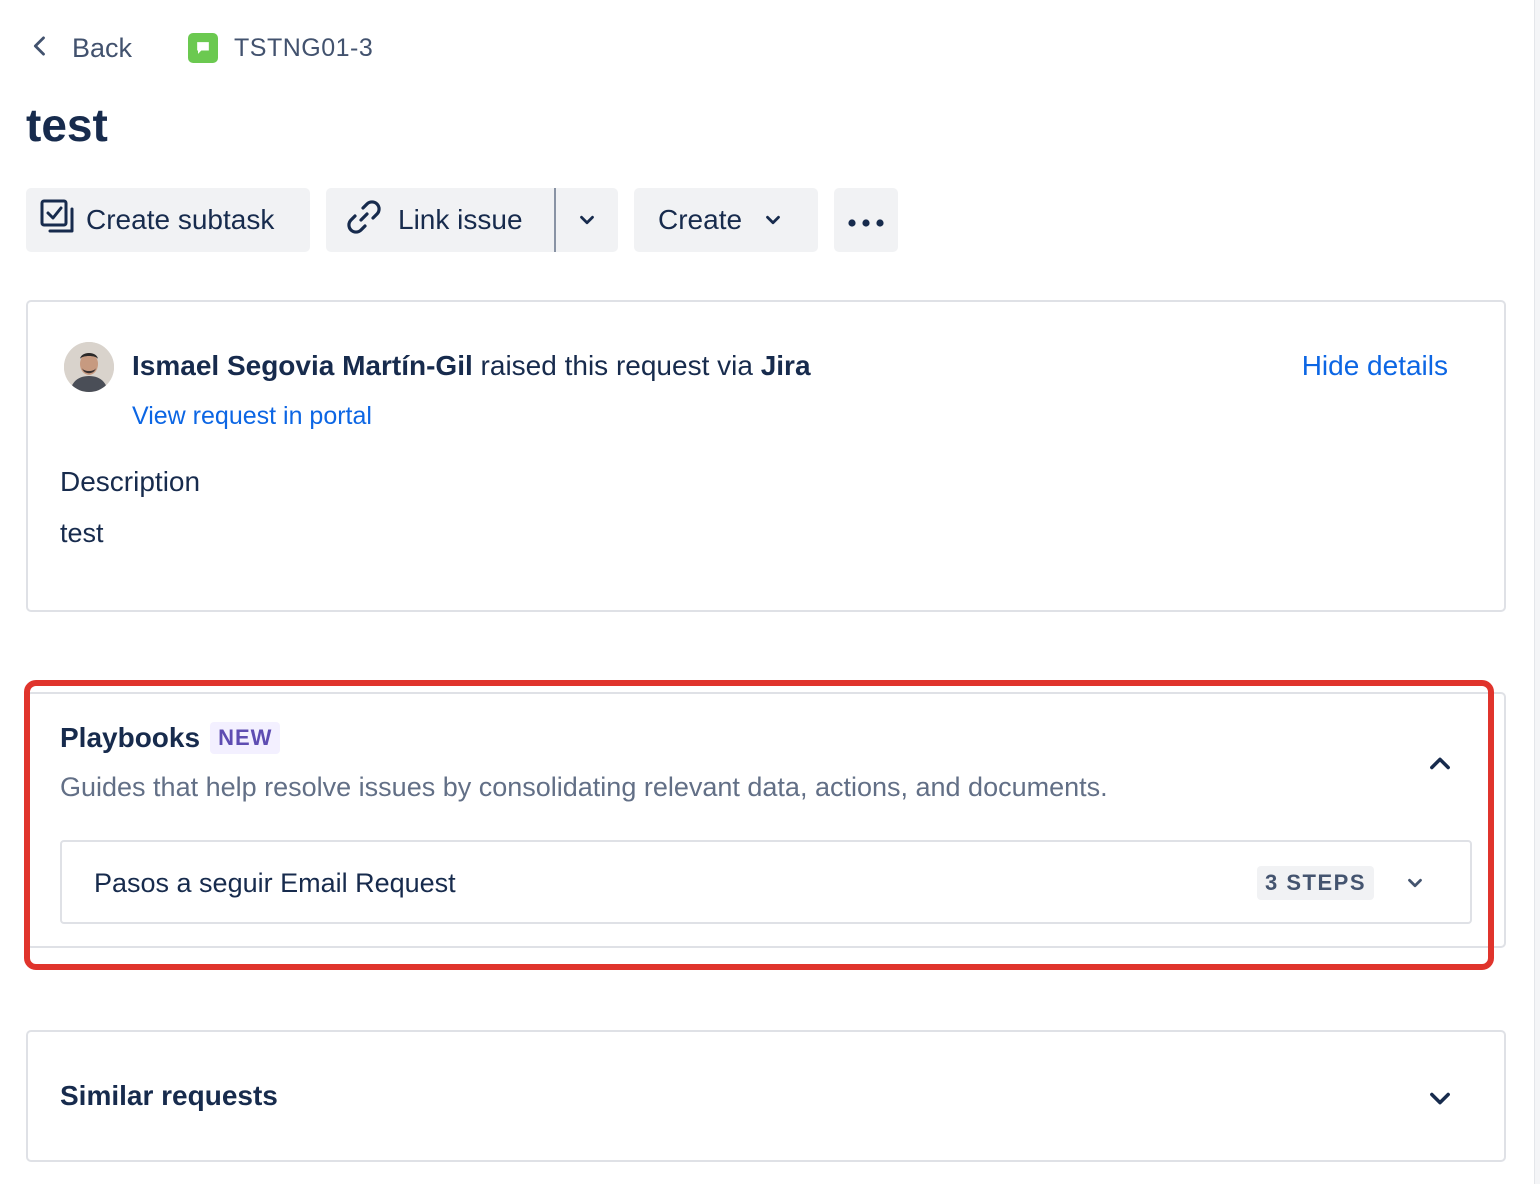 The image size is (1540, 1184). I want to click on request-channel: Jira, so click(785, 365).